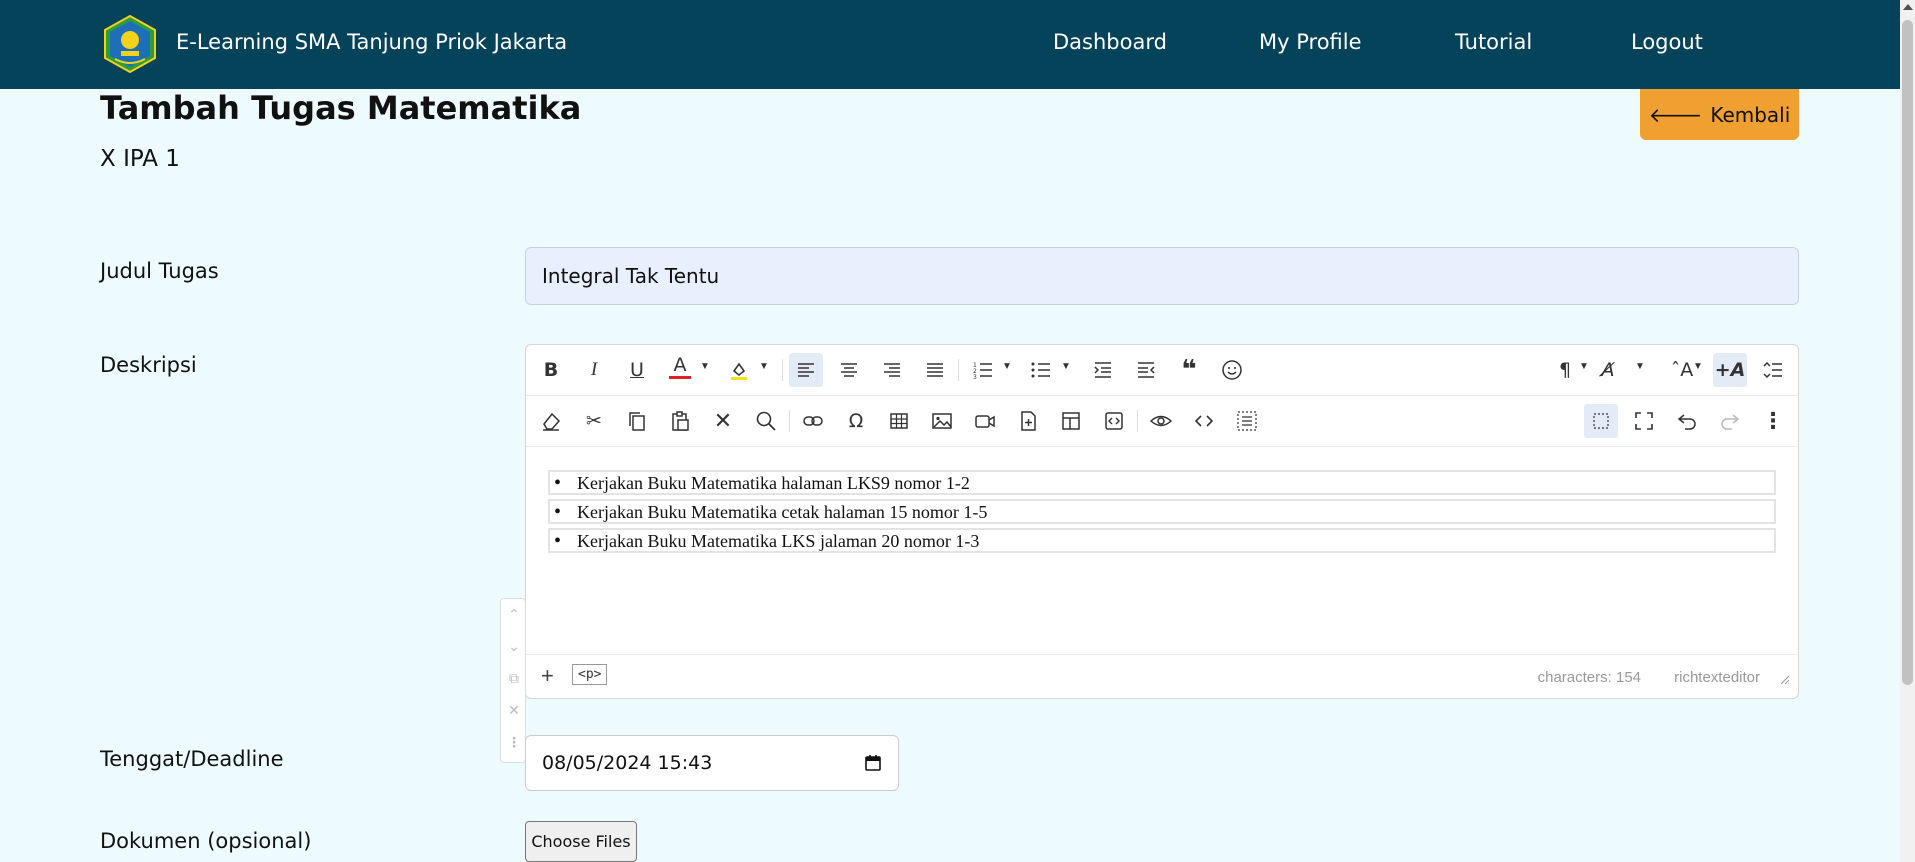 This screenshot has width=1915, height=862. Describe the element at coordinates (1773, 370) in the screenshot. I see `line-height-icon` at that location.